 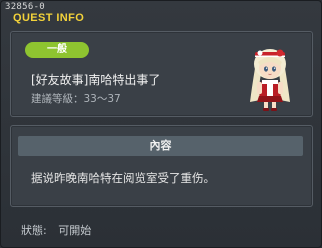 What do you see at coordinates (34, 230) in the screenshot?
I see `status-label: 狀態:` at bounding box center [34, 230].